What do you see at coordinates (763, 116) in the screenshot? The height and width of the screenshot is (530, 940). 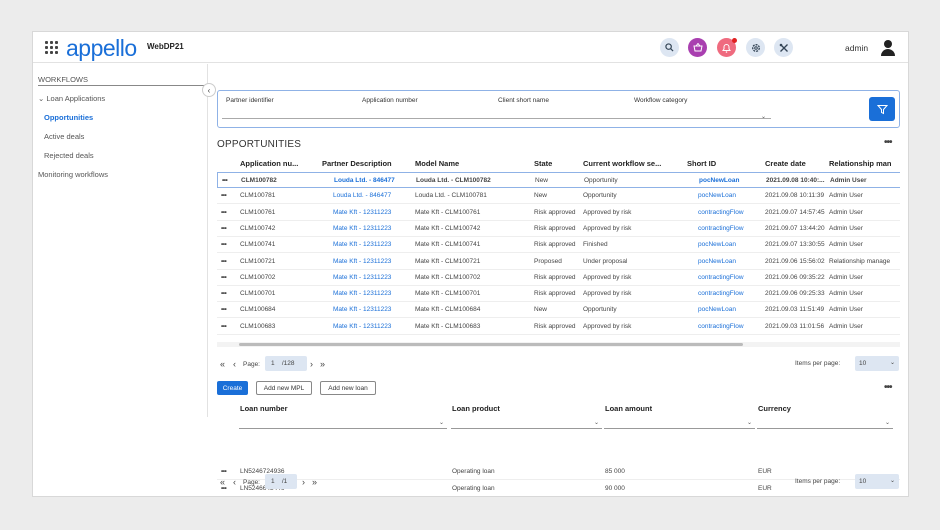 I see `chevron-down-icon: ⌄` at bounding box center [763, 116].